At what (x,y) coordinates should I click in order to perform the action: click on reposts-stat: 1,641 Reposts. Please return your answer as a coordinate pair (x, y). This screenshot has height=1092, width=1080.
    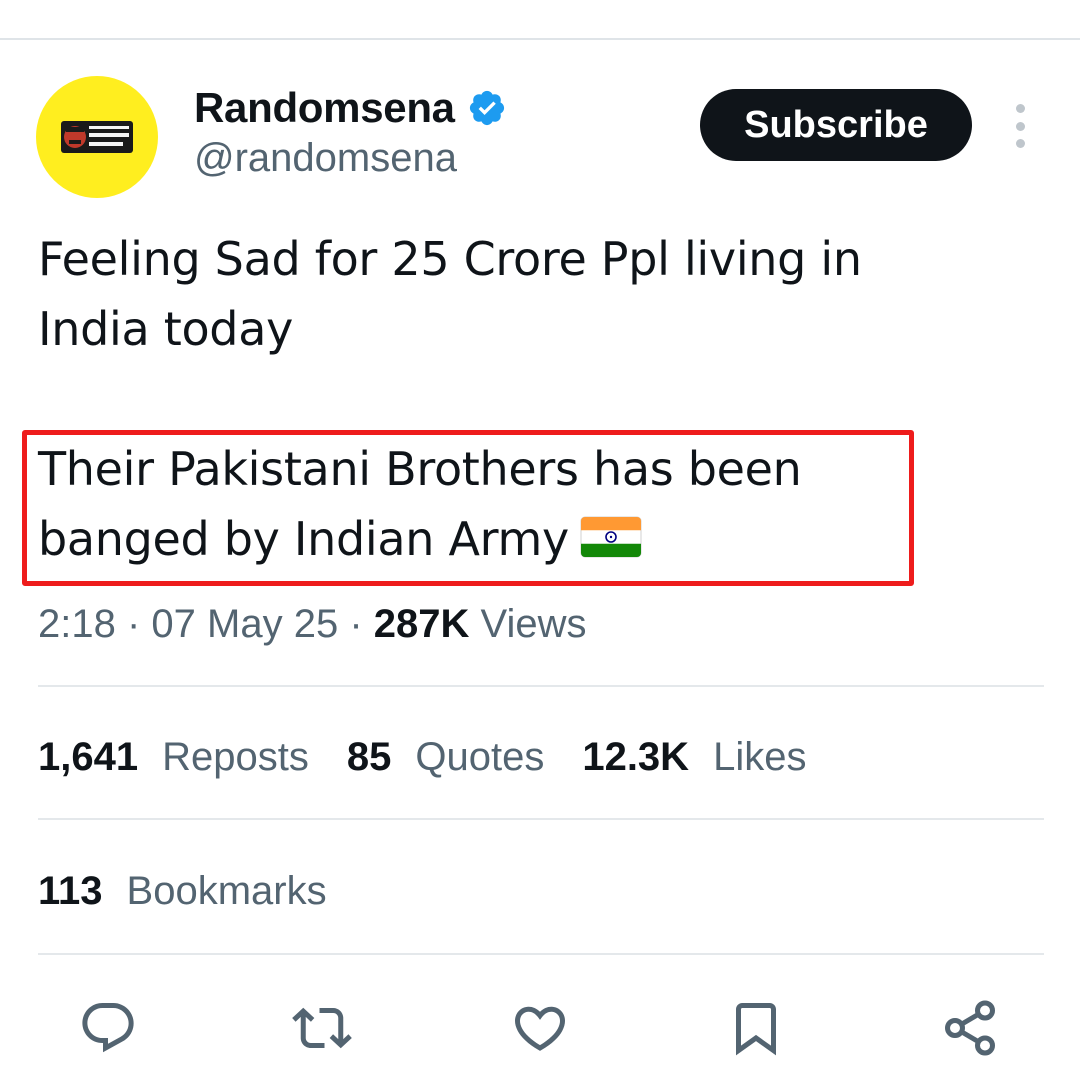
    Looking at the image, I should click on (173, 757).